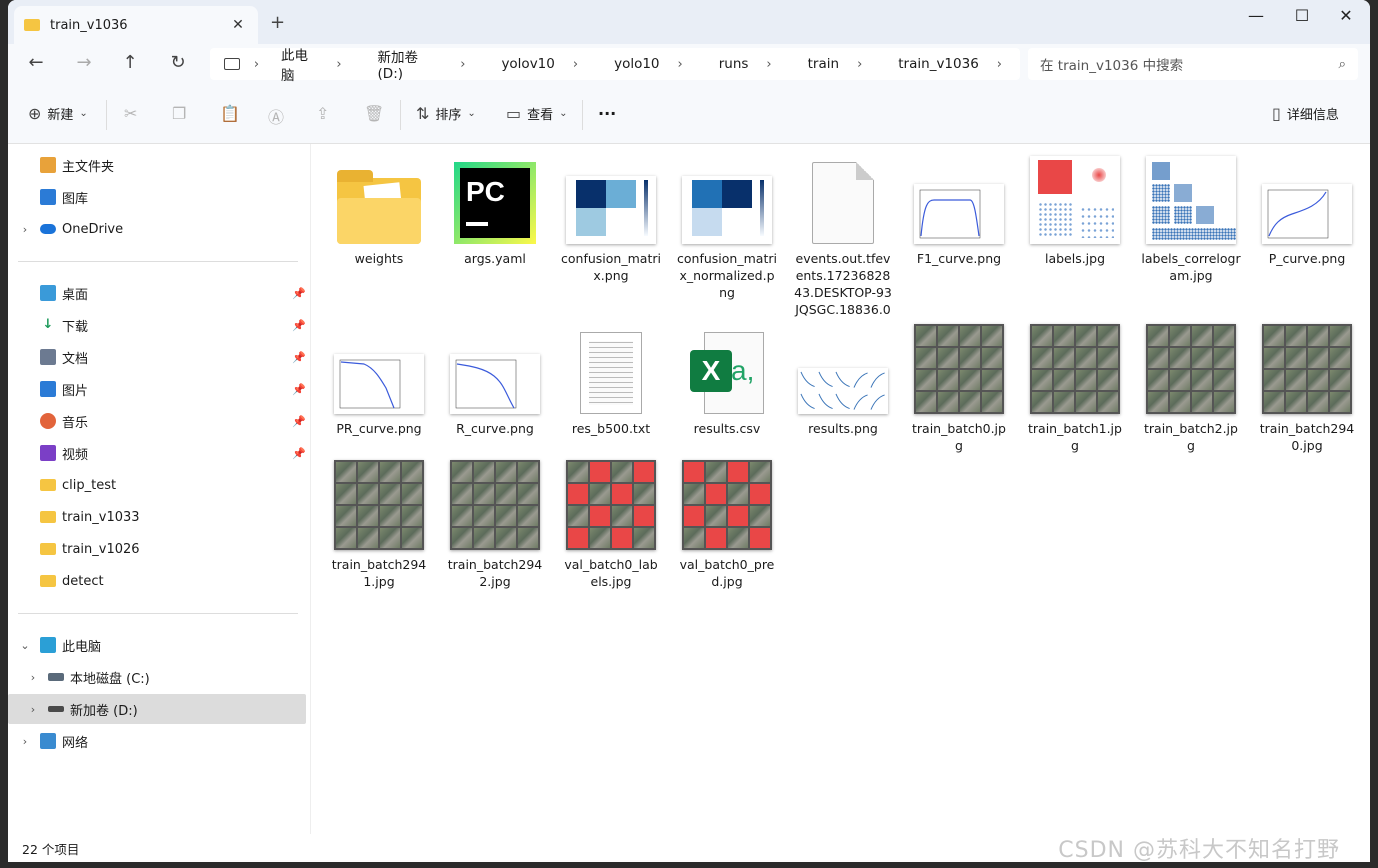 This screenshot has width=1378, height=868. I want to click on file-item-results-csv: a, X results.csv, so click(727, 380).